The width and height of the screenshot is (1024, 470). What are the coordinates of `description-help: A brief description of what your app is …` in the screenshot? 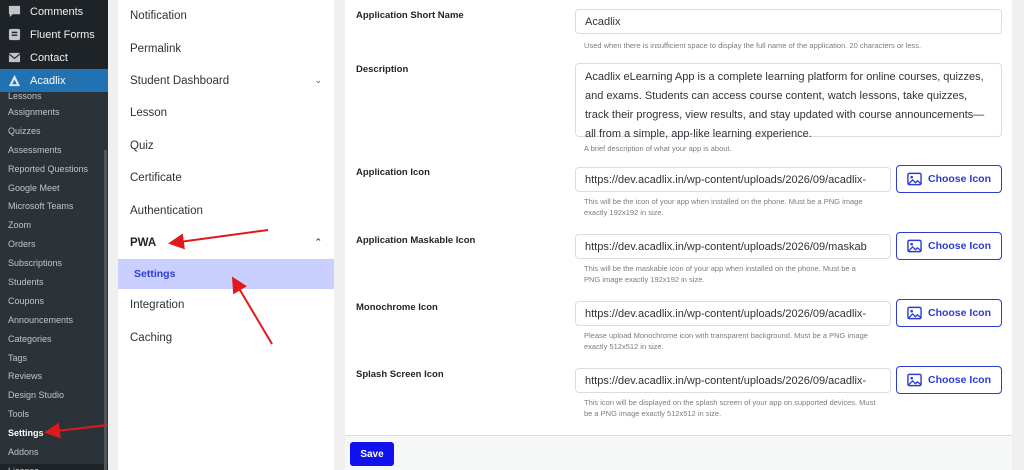 It's located at (658, 148).